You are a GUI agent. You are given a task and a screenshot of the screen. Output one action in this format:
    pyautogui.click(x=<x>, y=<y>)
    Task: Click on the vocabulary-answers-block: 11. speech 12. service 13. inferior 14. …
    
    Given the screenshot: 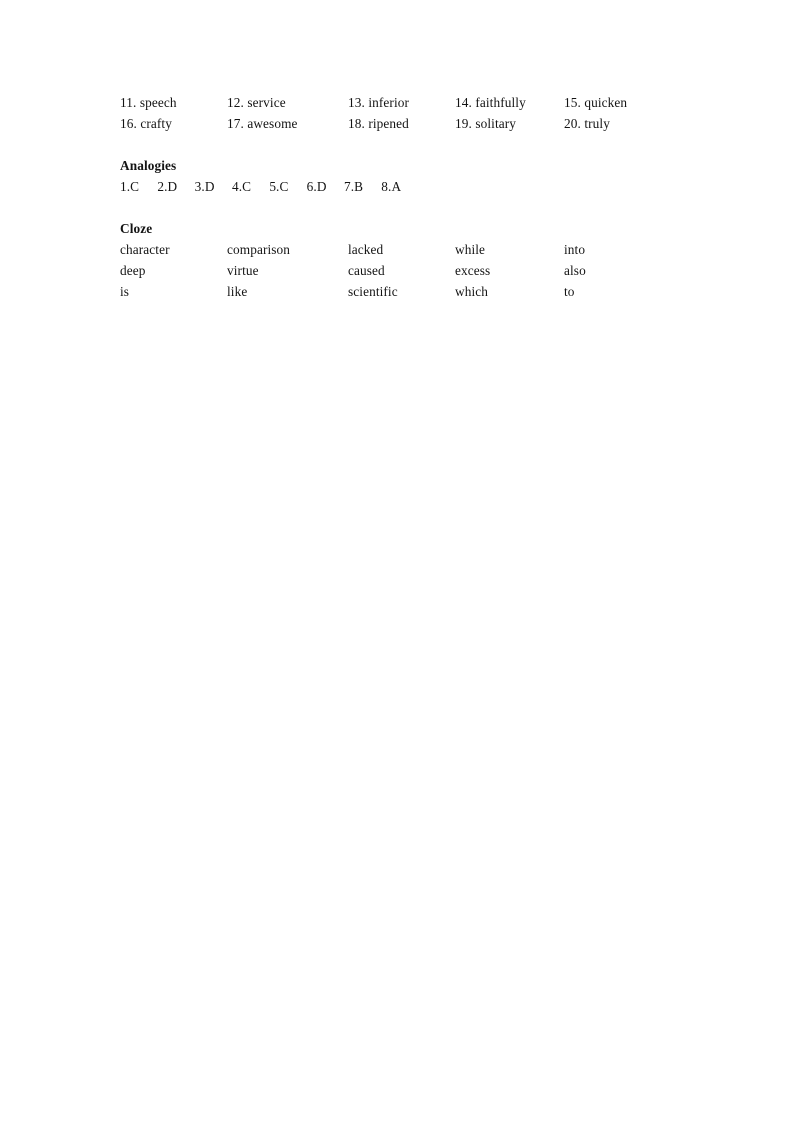 What is the action you would take?
    pyautogui.click(x=400, y=113)
    